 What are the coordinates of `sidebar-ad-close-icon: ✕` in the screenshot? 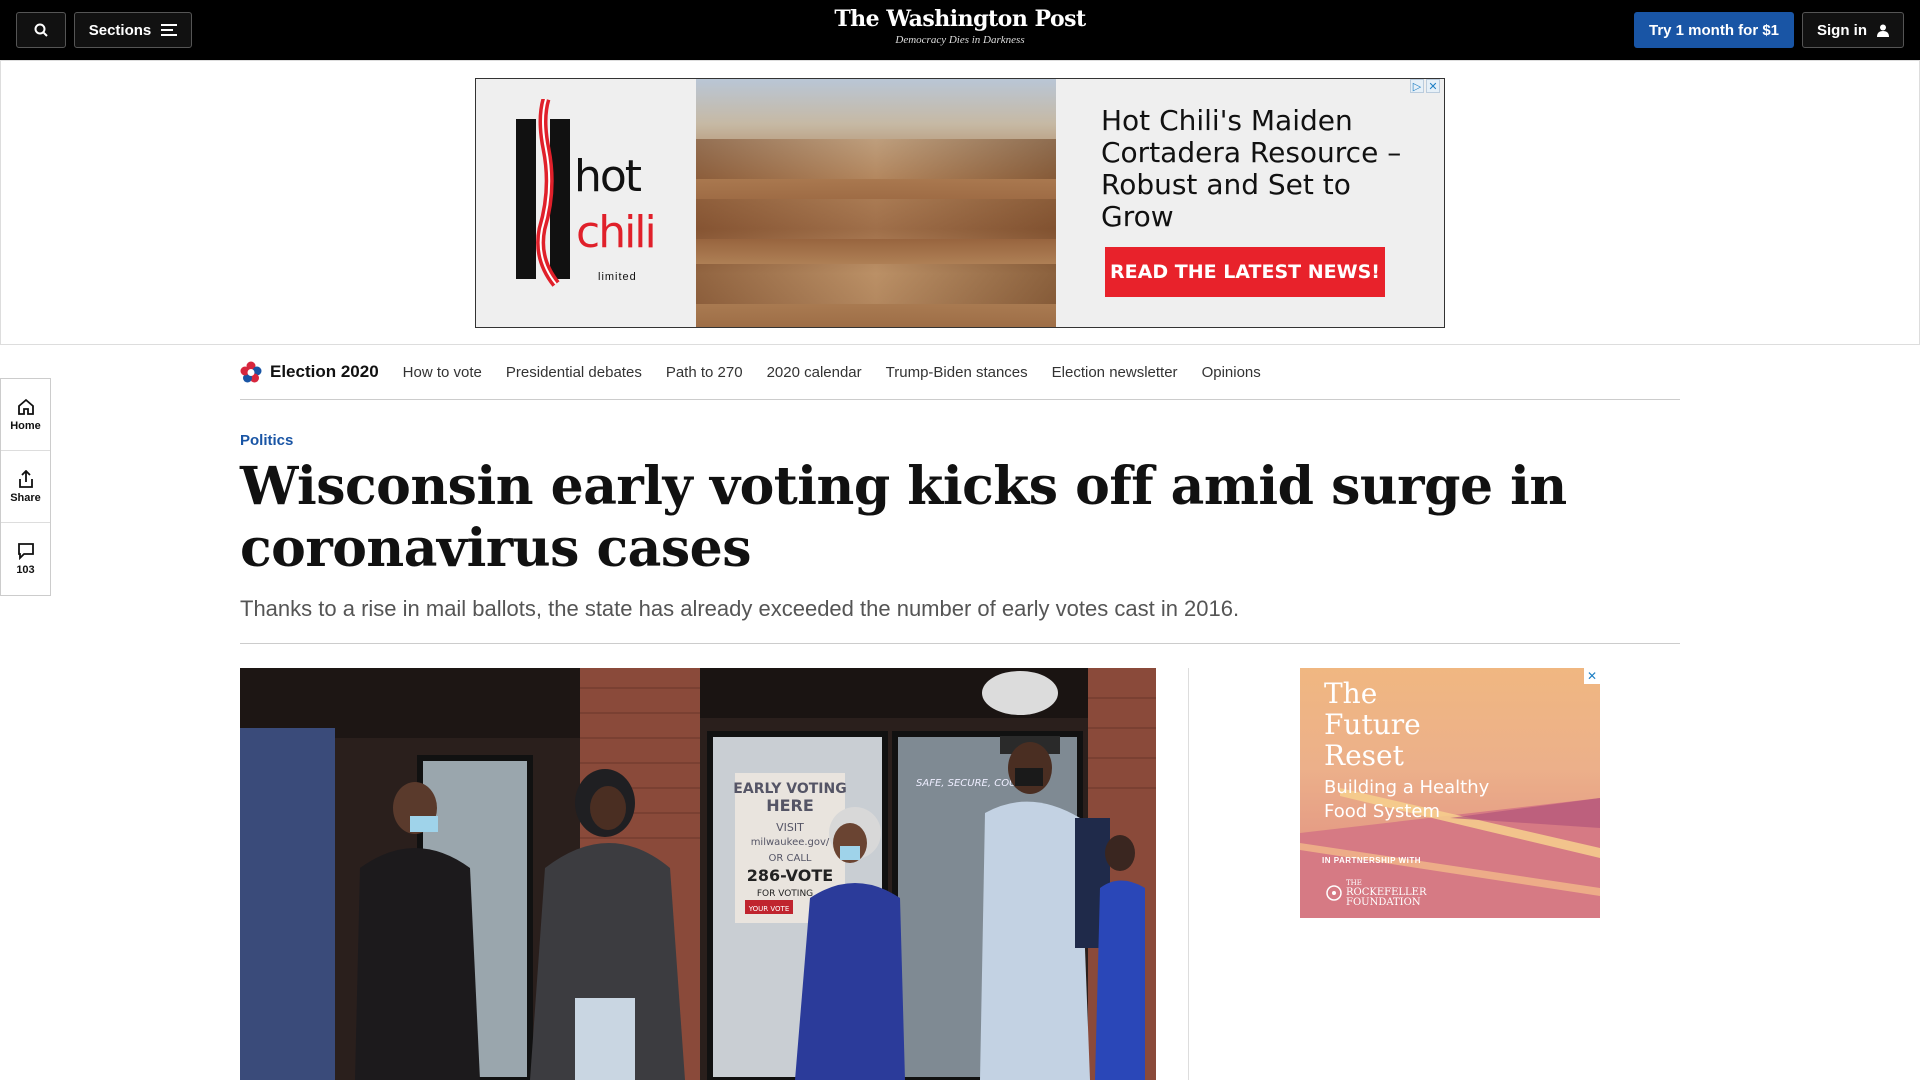 It's located at (1592, 676).